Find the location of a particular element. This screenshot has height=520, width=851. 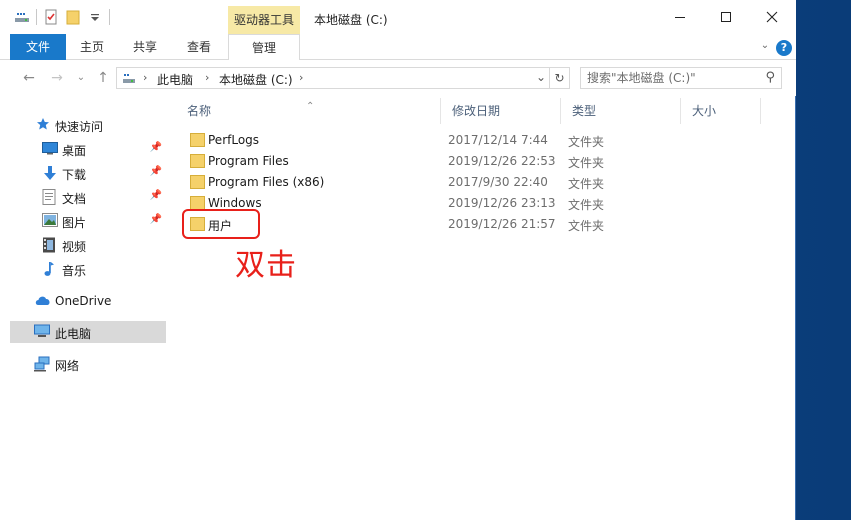

computer-icon is located at coordinates (42, 332).